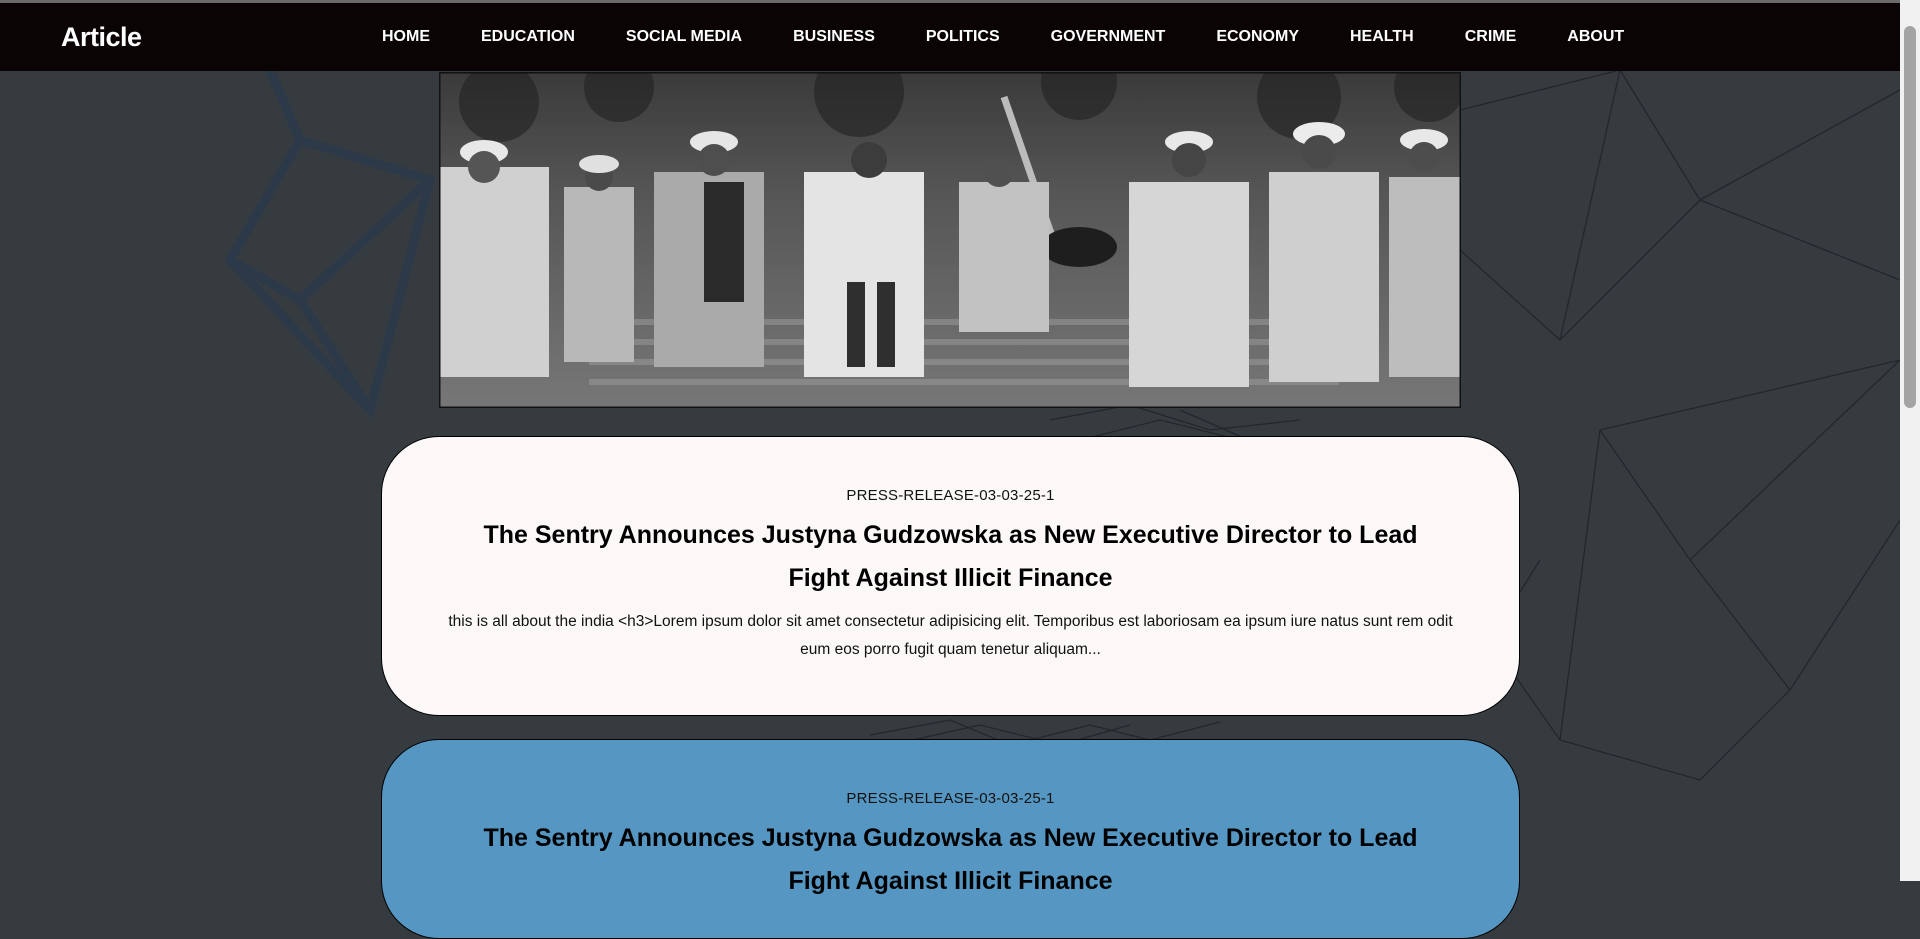 The image size is (1920, 939). I want to click on nav-health: HEALTH, so click(1382, 37).